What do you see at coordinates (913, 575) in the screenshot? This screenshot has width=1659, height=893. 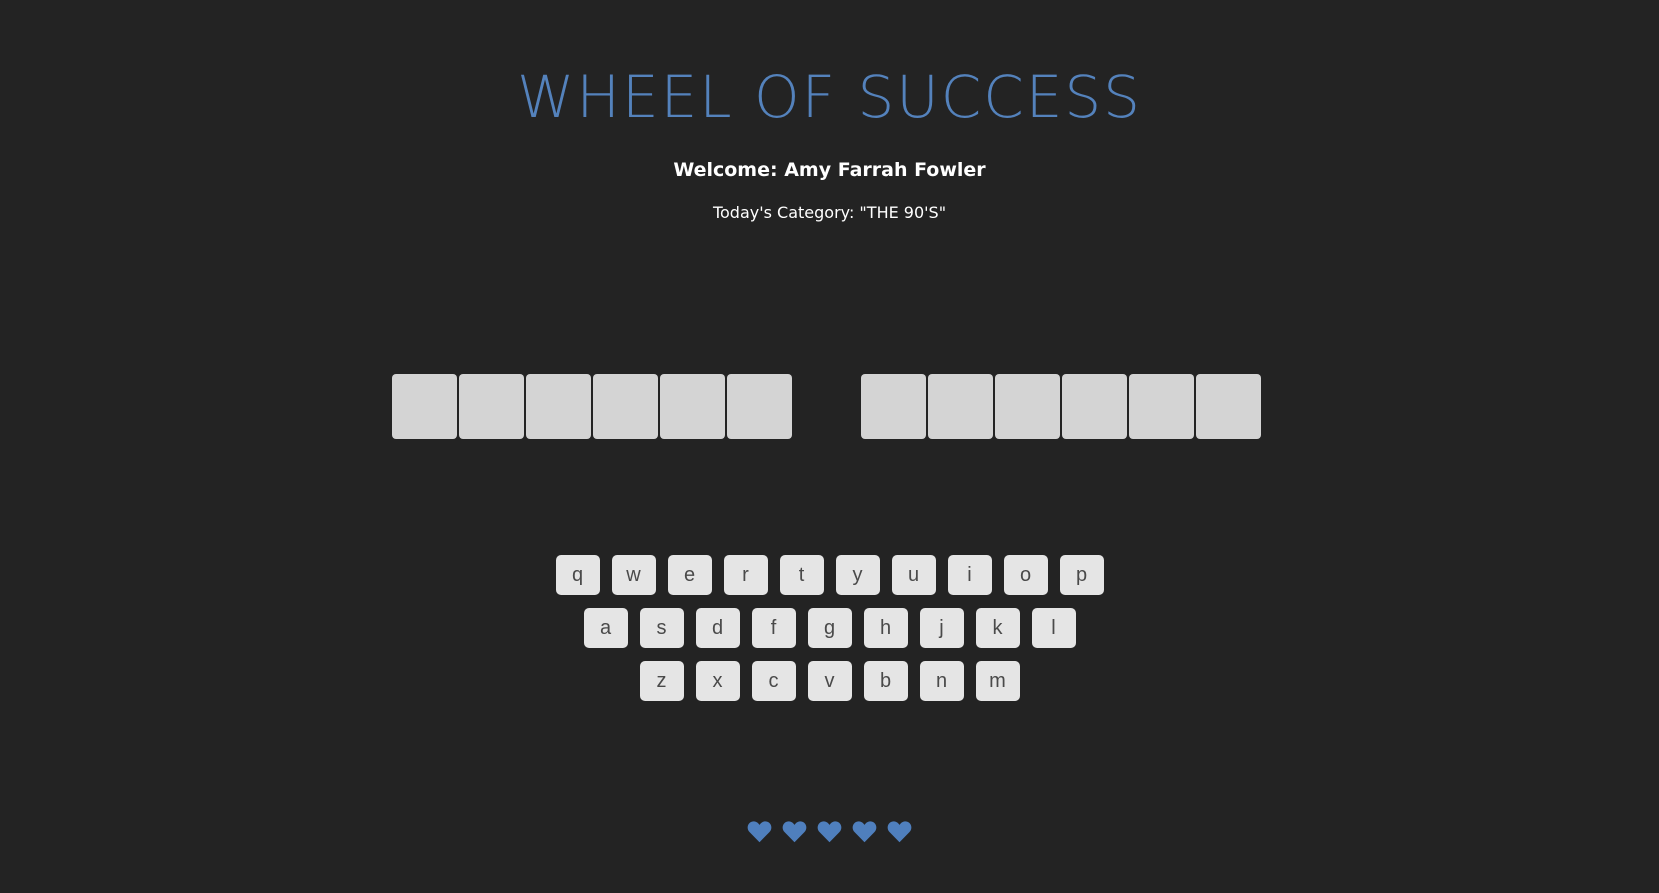 I see `key-u: u` at bounding box center [913, 575].